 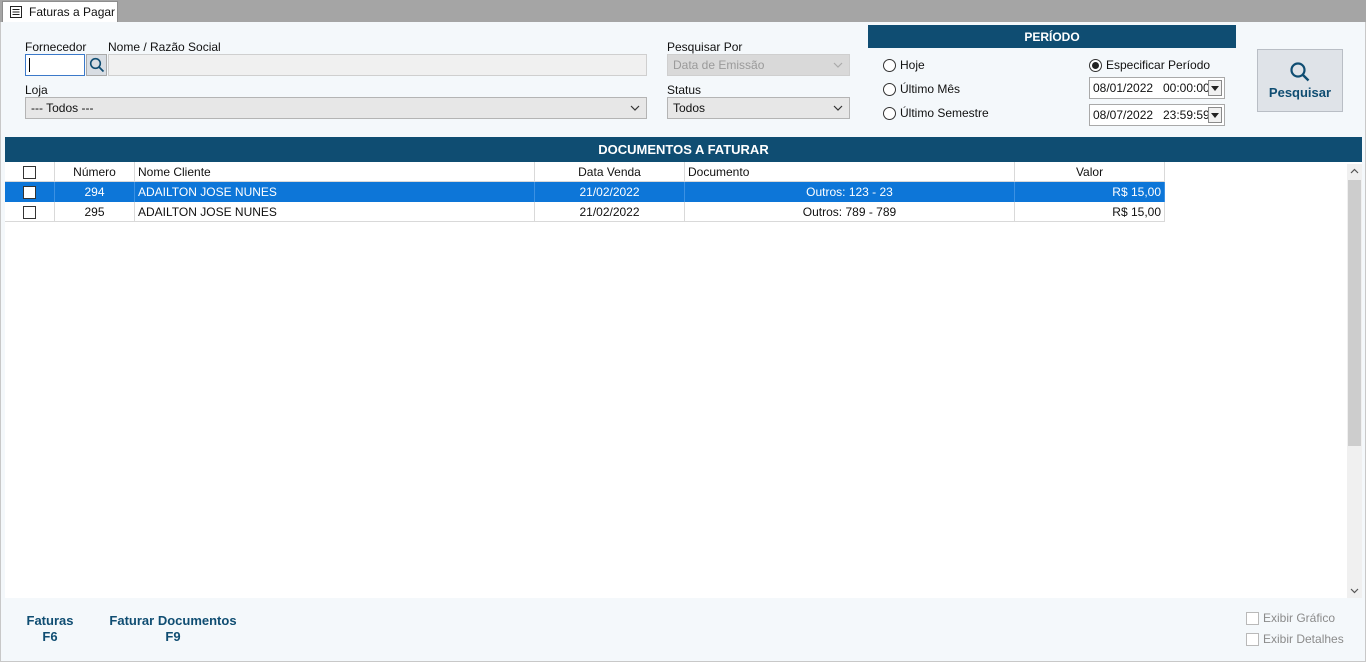 What do you see at coordinates (1123, 88) in the screenshot?
I see `start-date: 08/01/2022` at bounding box center [1123, 88].